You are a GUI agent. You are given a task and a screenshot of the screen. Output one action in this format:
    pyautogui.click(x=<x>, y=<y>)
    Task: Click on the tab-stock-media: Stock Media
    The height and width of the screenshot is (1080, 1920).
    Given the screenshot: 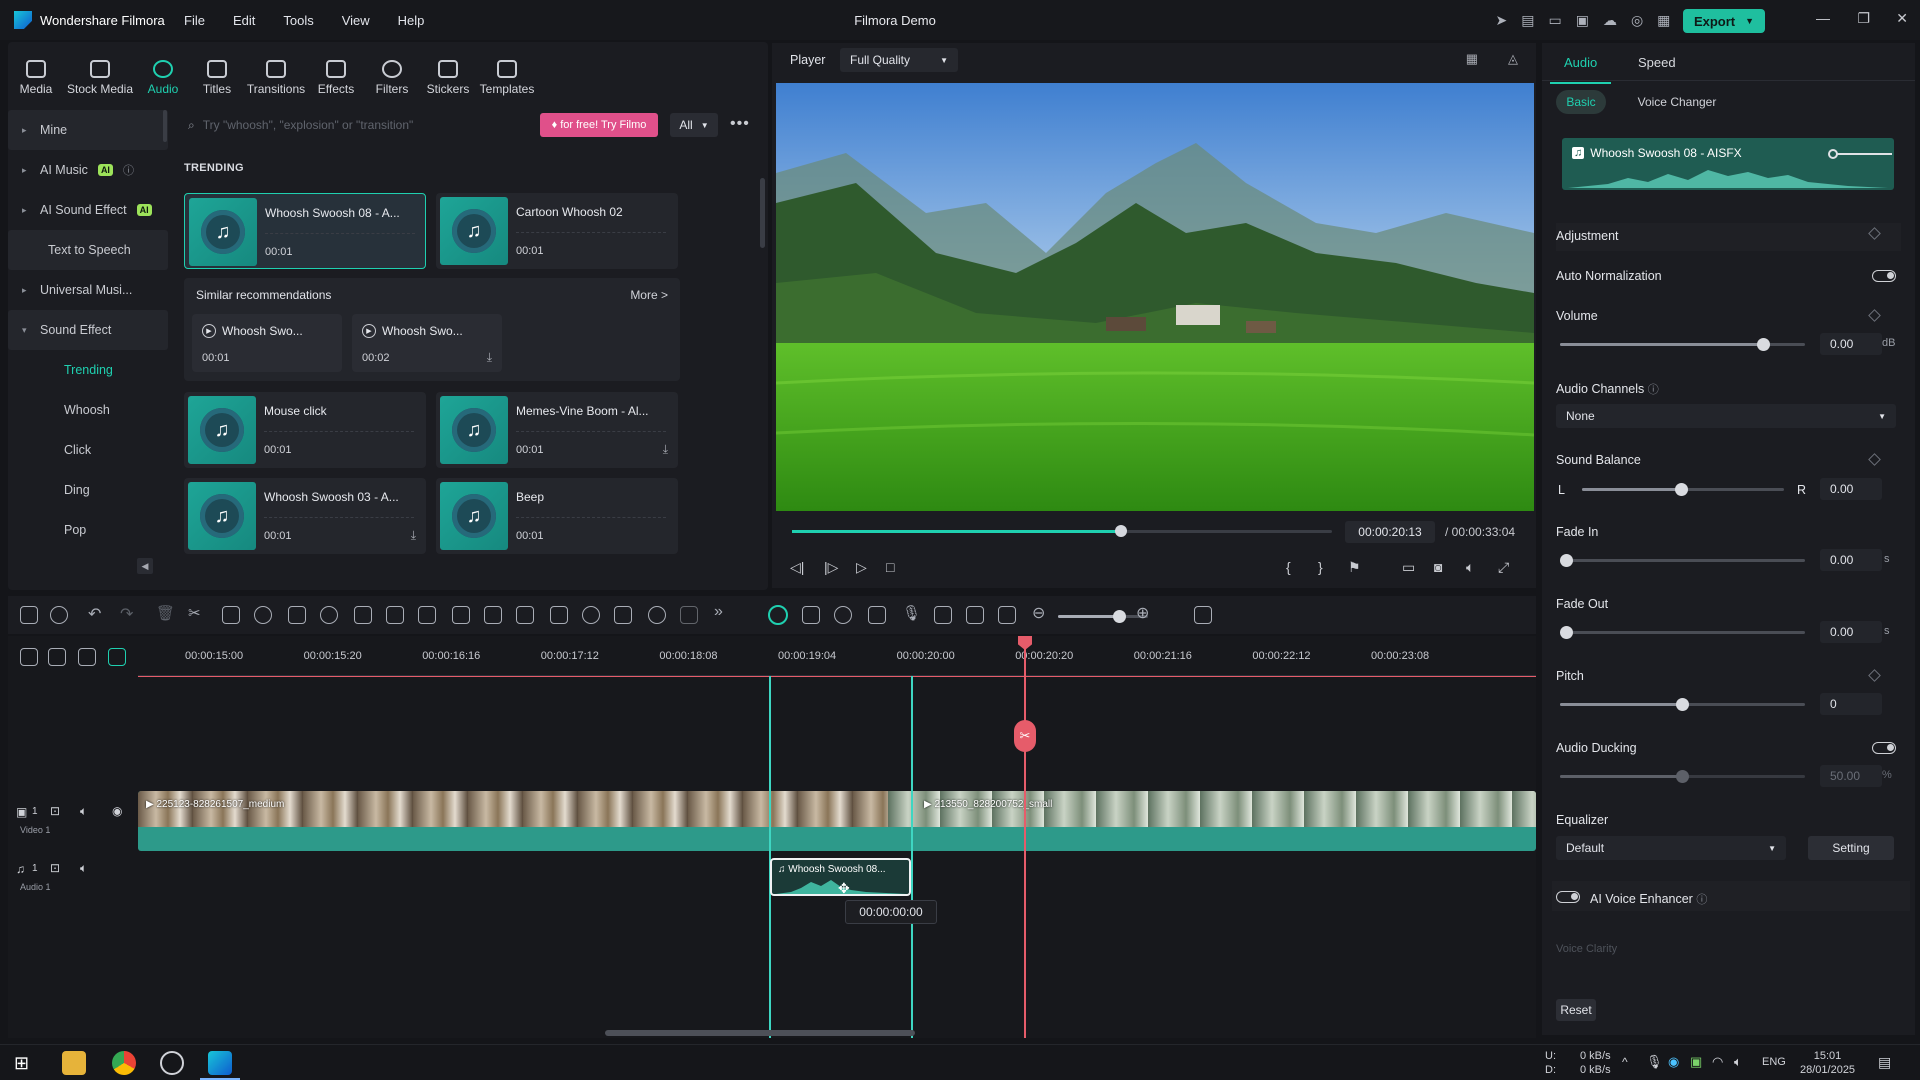 What is the action you would take?
    pyautogui.click(x=100, y=71)
    